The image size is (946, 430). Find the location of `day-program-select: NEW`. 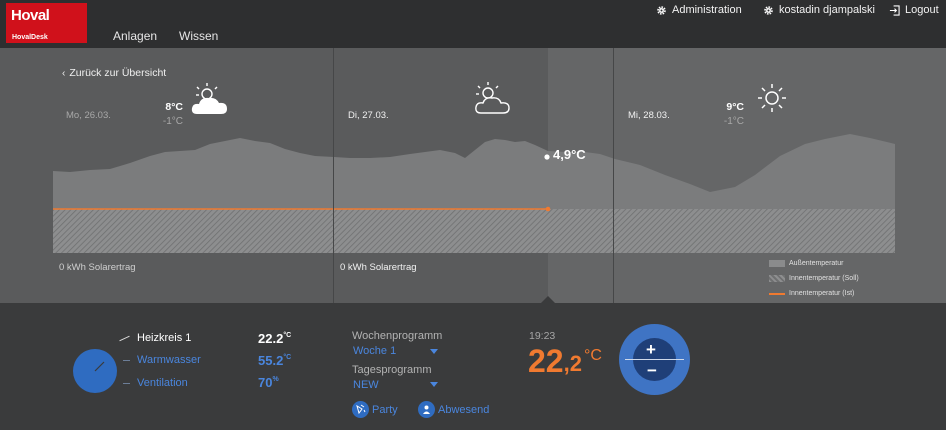

day-program-select: NEW is located at coordinates (366, 385).